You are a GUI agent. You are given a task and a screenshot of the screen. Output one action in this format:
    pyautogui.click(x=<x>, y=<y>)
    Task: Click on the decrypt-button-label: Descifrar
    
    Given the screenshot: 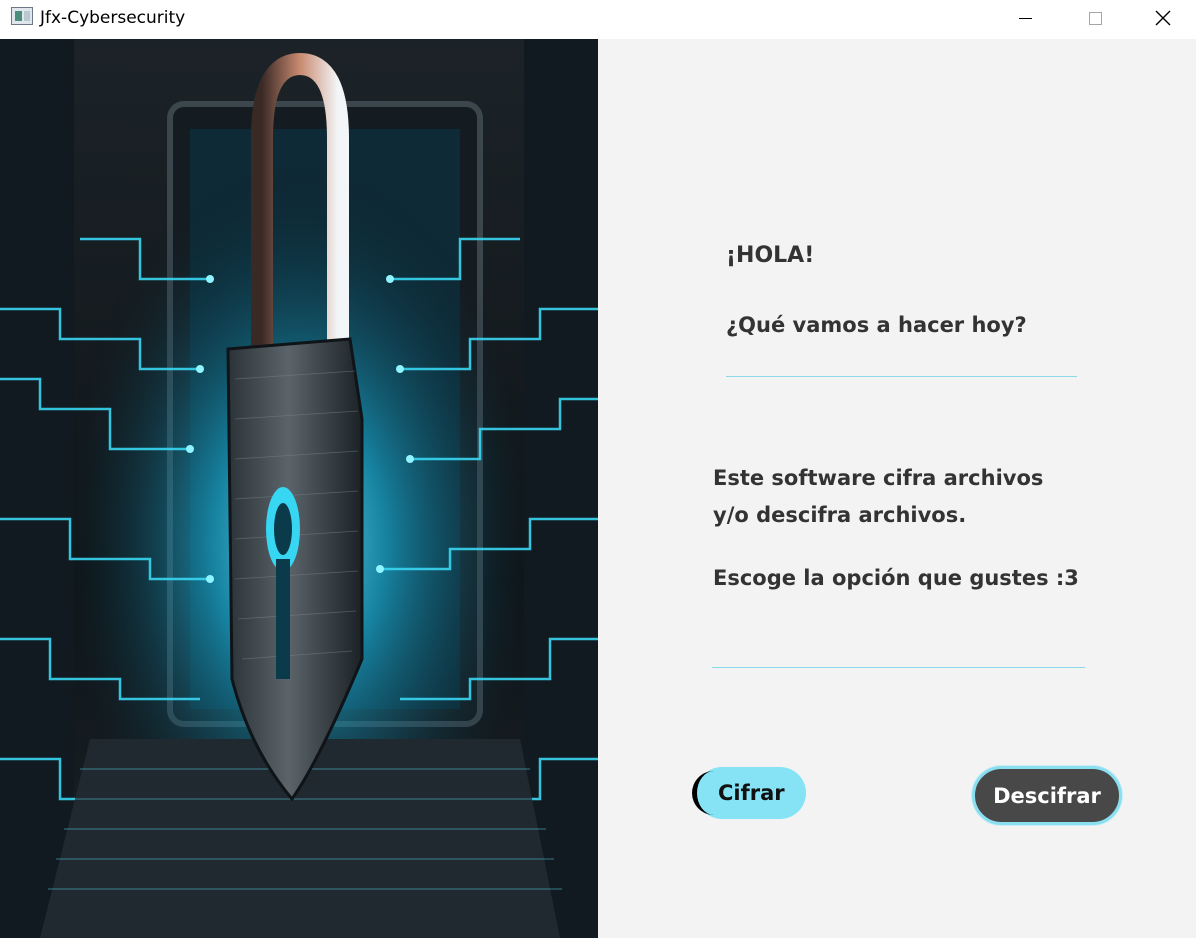 What is the action you would take?
    pyautogui.click(x=1047, y=795)
    